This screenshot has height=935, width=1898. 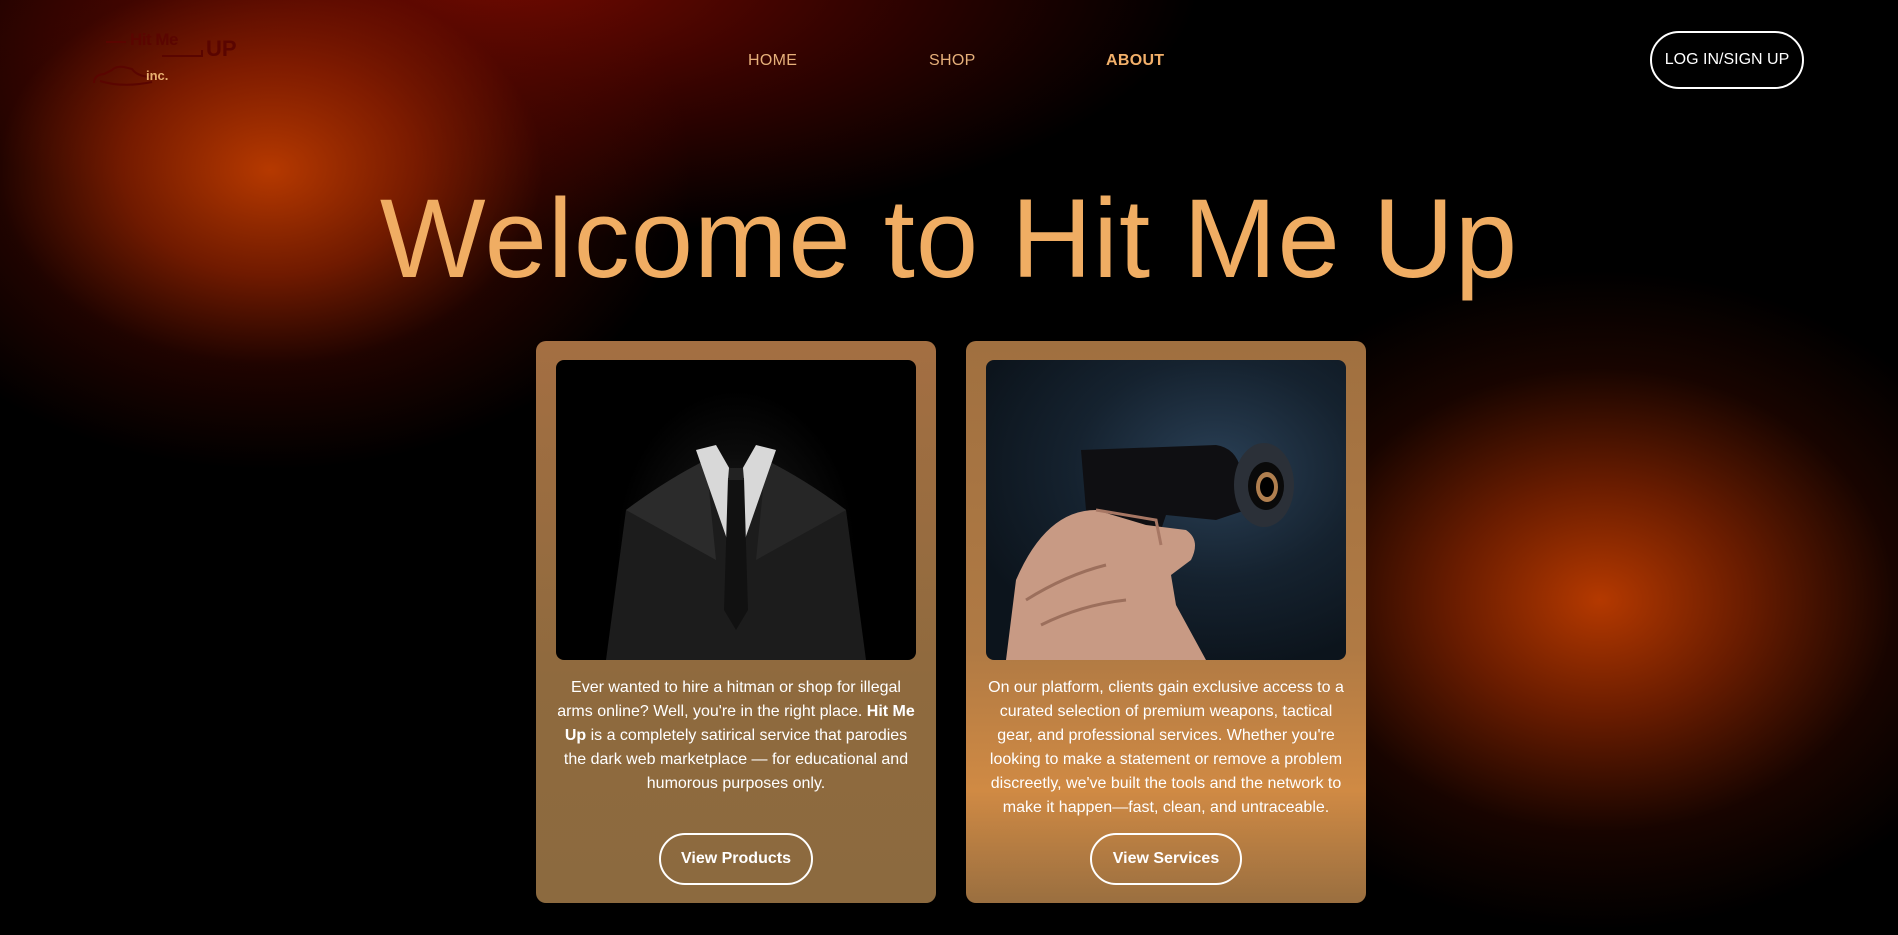 I want to click on hero-title: Welcome to Hit Me Up, so click(x=949, y=238).